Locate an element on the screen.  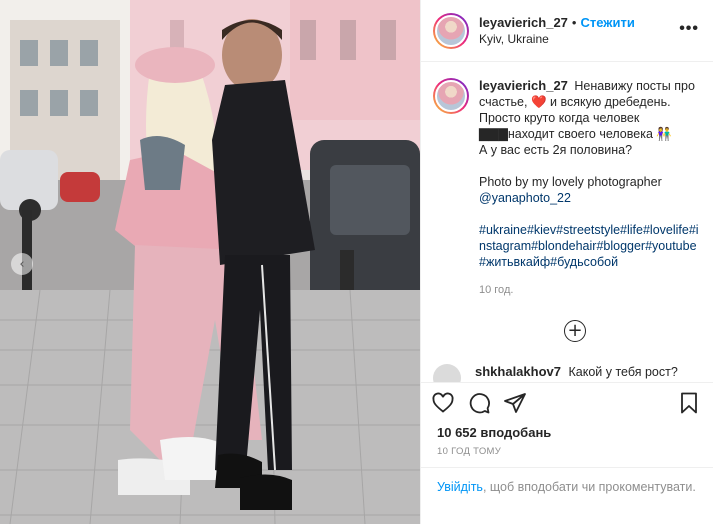
caption-text-2: А у вас есть 2я половина? is located at coordinates (556, 150).